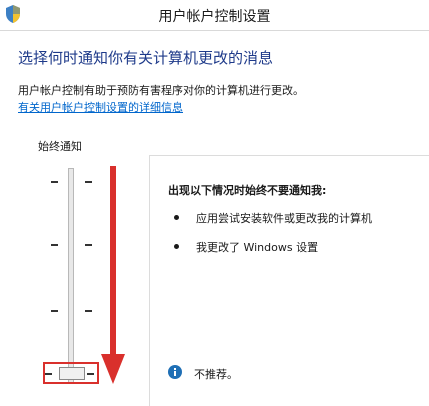  Describe the element at coordinates (146, 58) in the screenshot. I see `page-heading: 选择何时通知你有关计算机更改的消息` at that location.